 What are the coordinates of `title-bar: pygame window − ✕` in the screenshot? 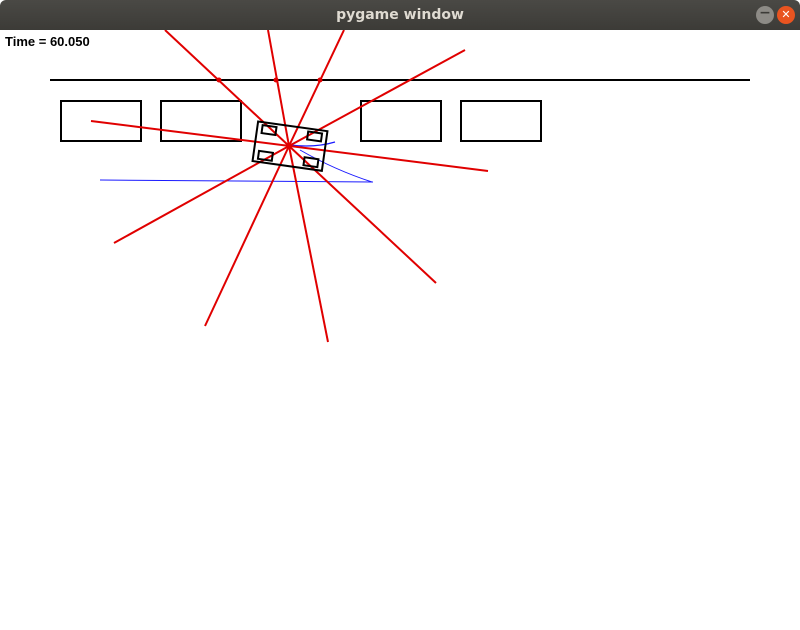 It's located at (400, 15).